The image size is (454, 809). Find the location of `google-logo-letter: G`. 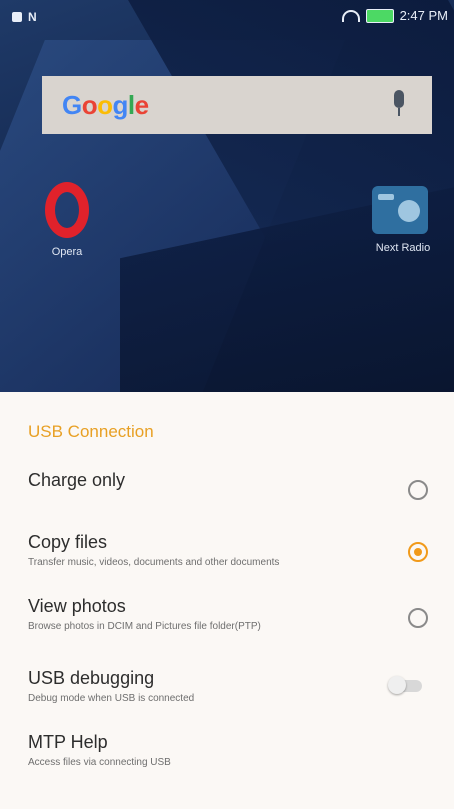

google-logo-letter: G is located at coordinates (72, 104).